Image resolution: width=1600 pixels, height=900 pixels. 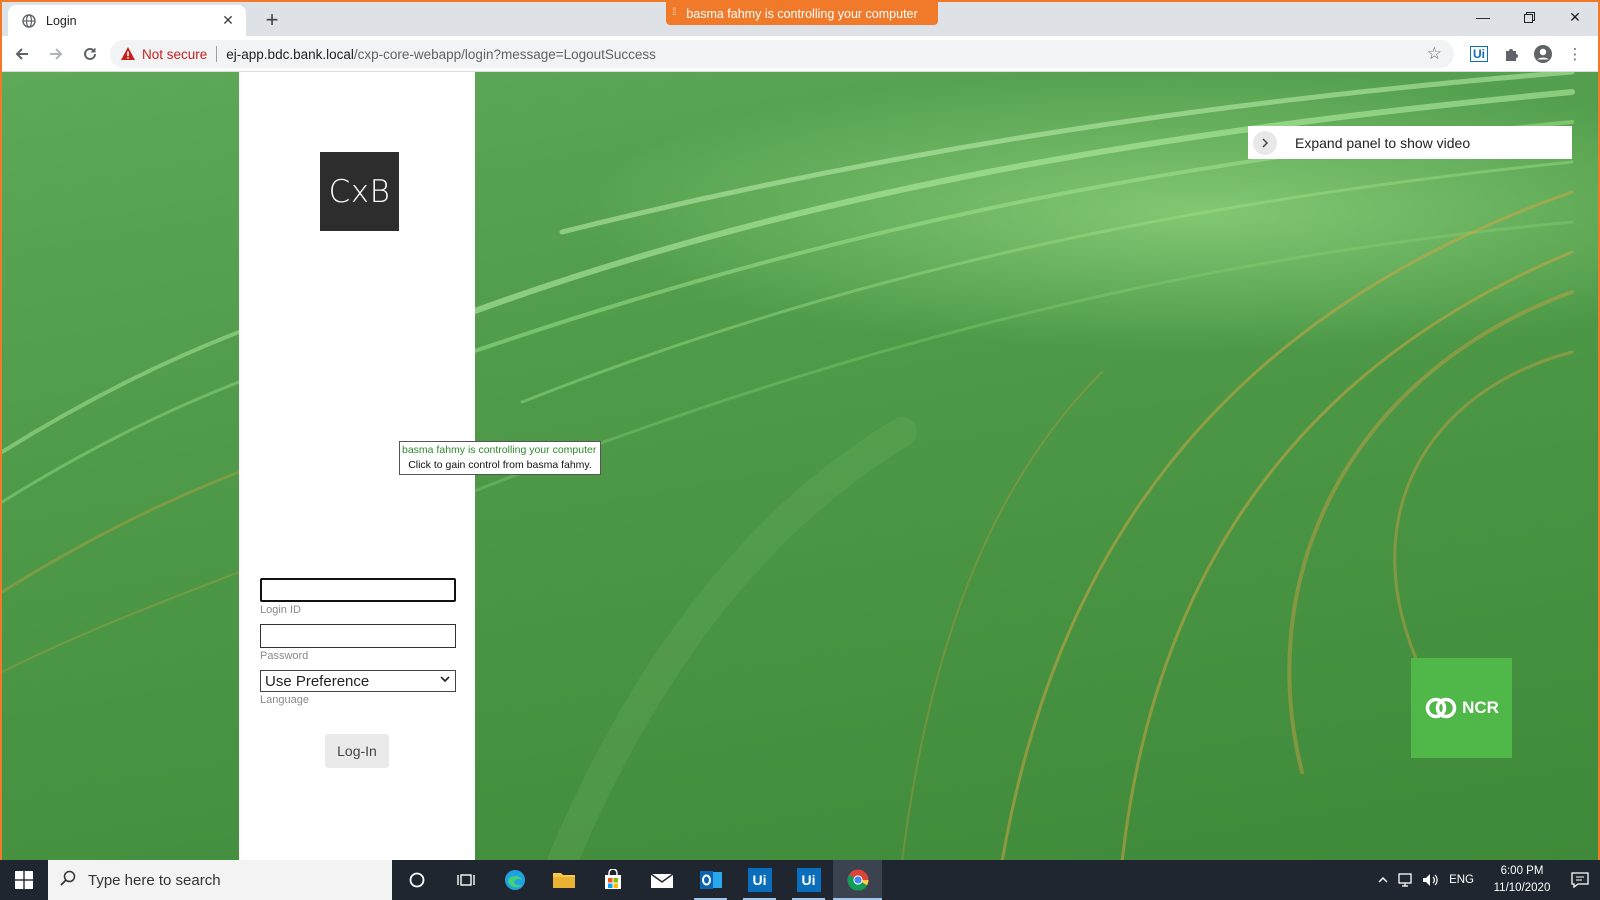 What do you see at coordinates (228, 20) in the screenshot?
I see `close-tab-icon: ✕` at bounding box center [228, 20].